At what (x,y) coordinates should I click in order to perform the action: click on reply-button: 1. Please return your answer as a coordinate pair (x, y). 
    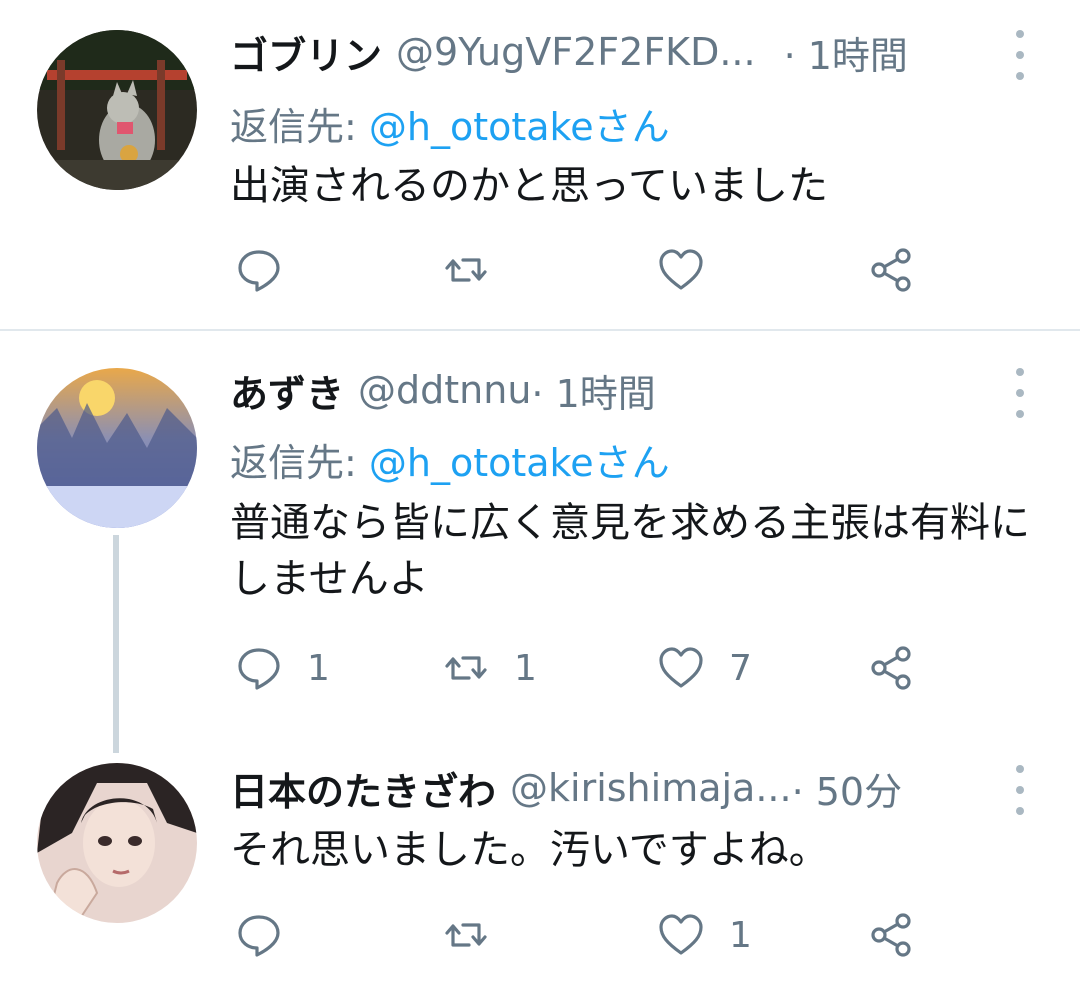
    Looking at the image, I should click on (282, 668).